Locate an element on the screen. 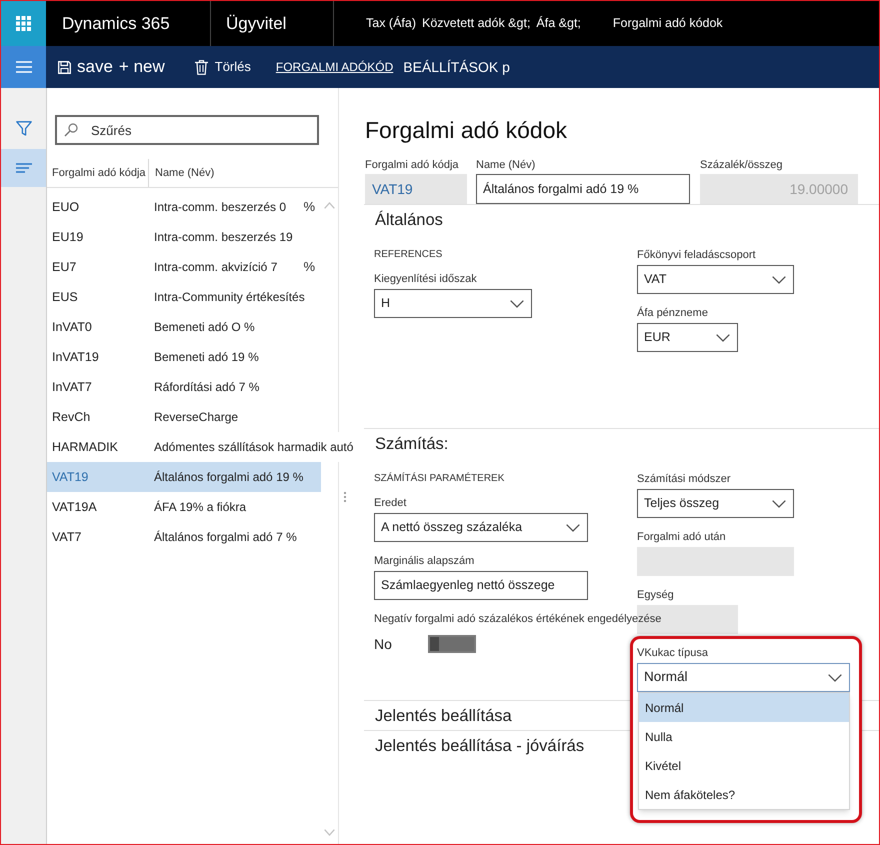 The height and width of the screenshot is (845, 880). app-launcher-button is located at coordinates (23, 23).